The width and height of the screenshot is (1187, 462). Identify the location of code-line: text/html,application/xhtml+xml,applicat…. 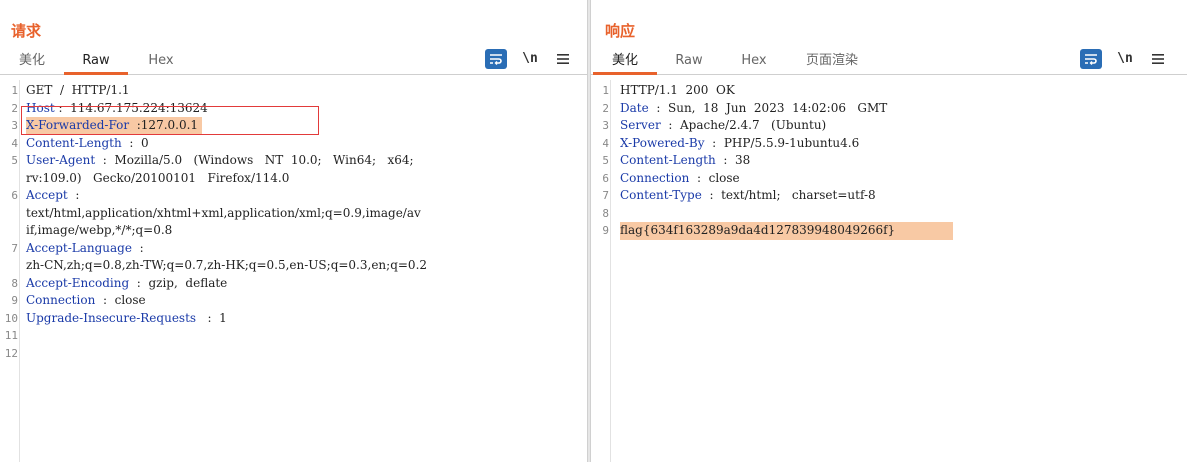
(223, 214).